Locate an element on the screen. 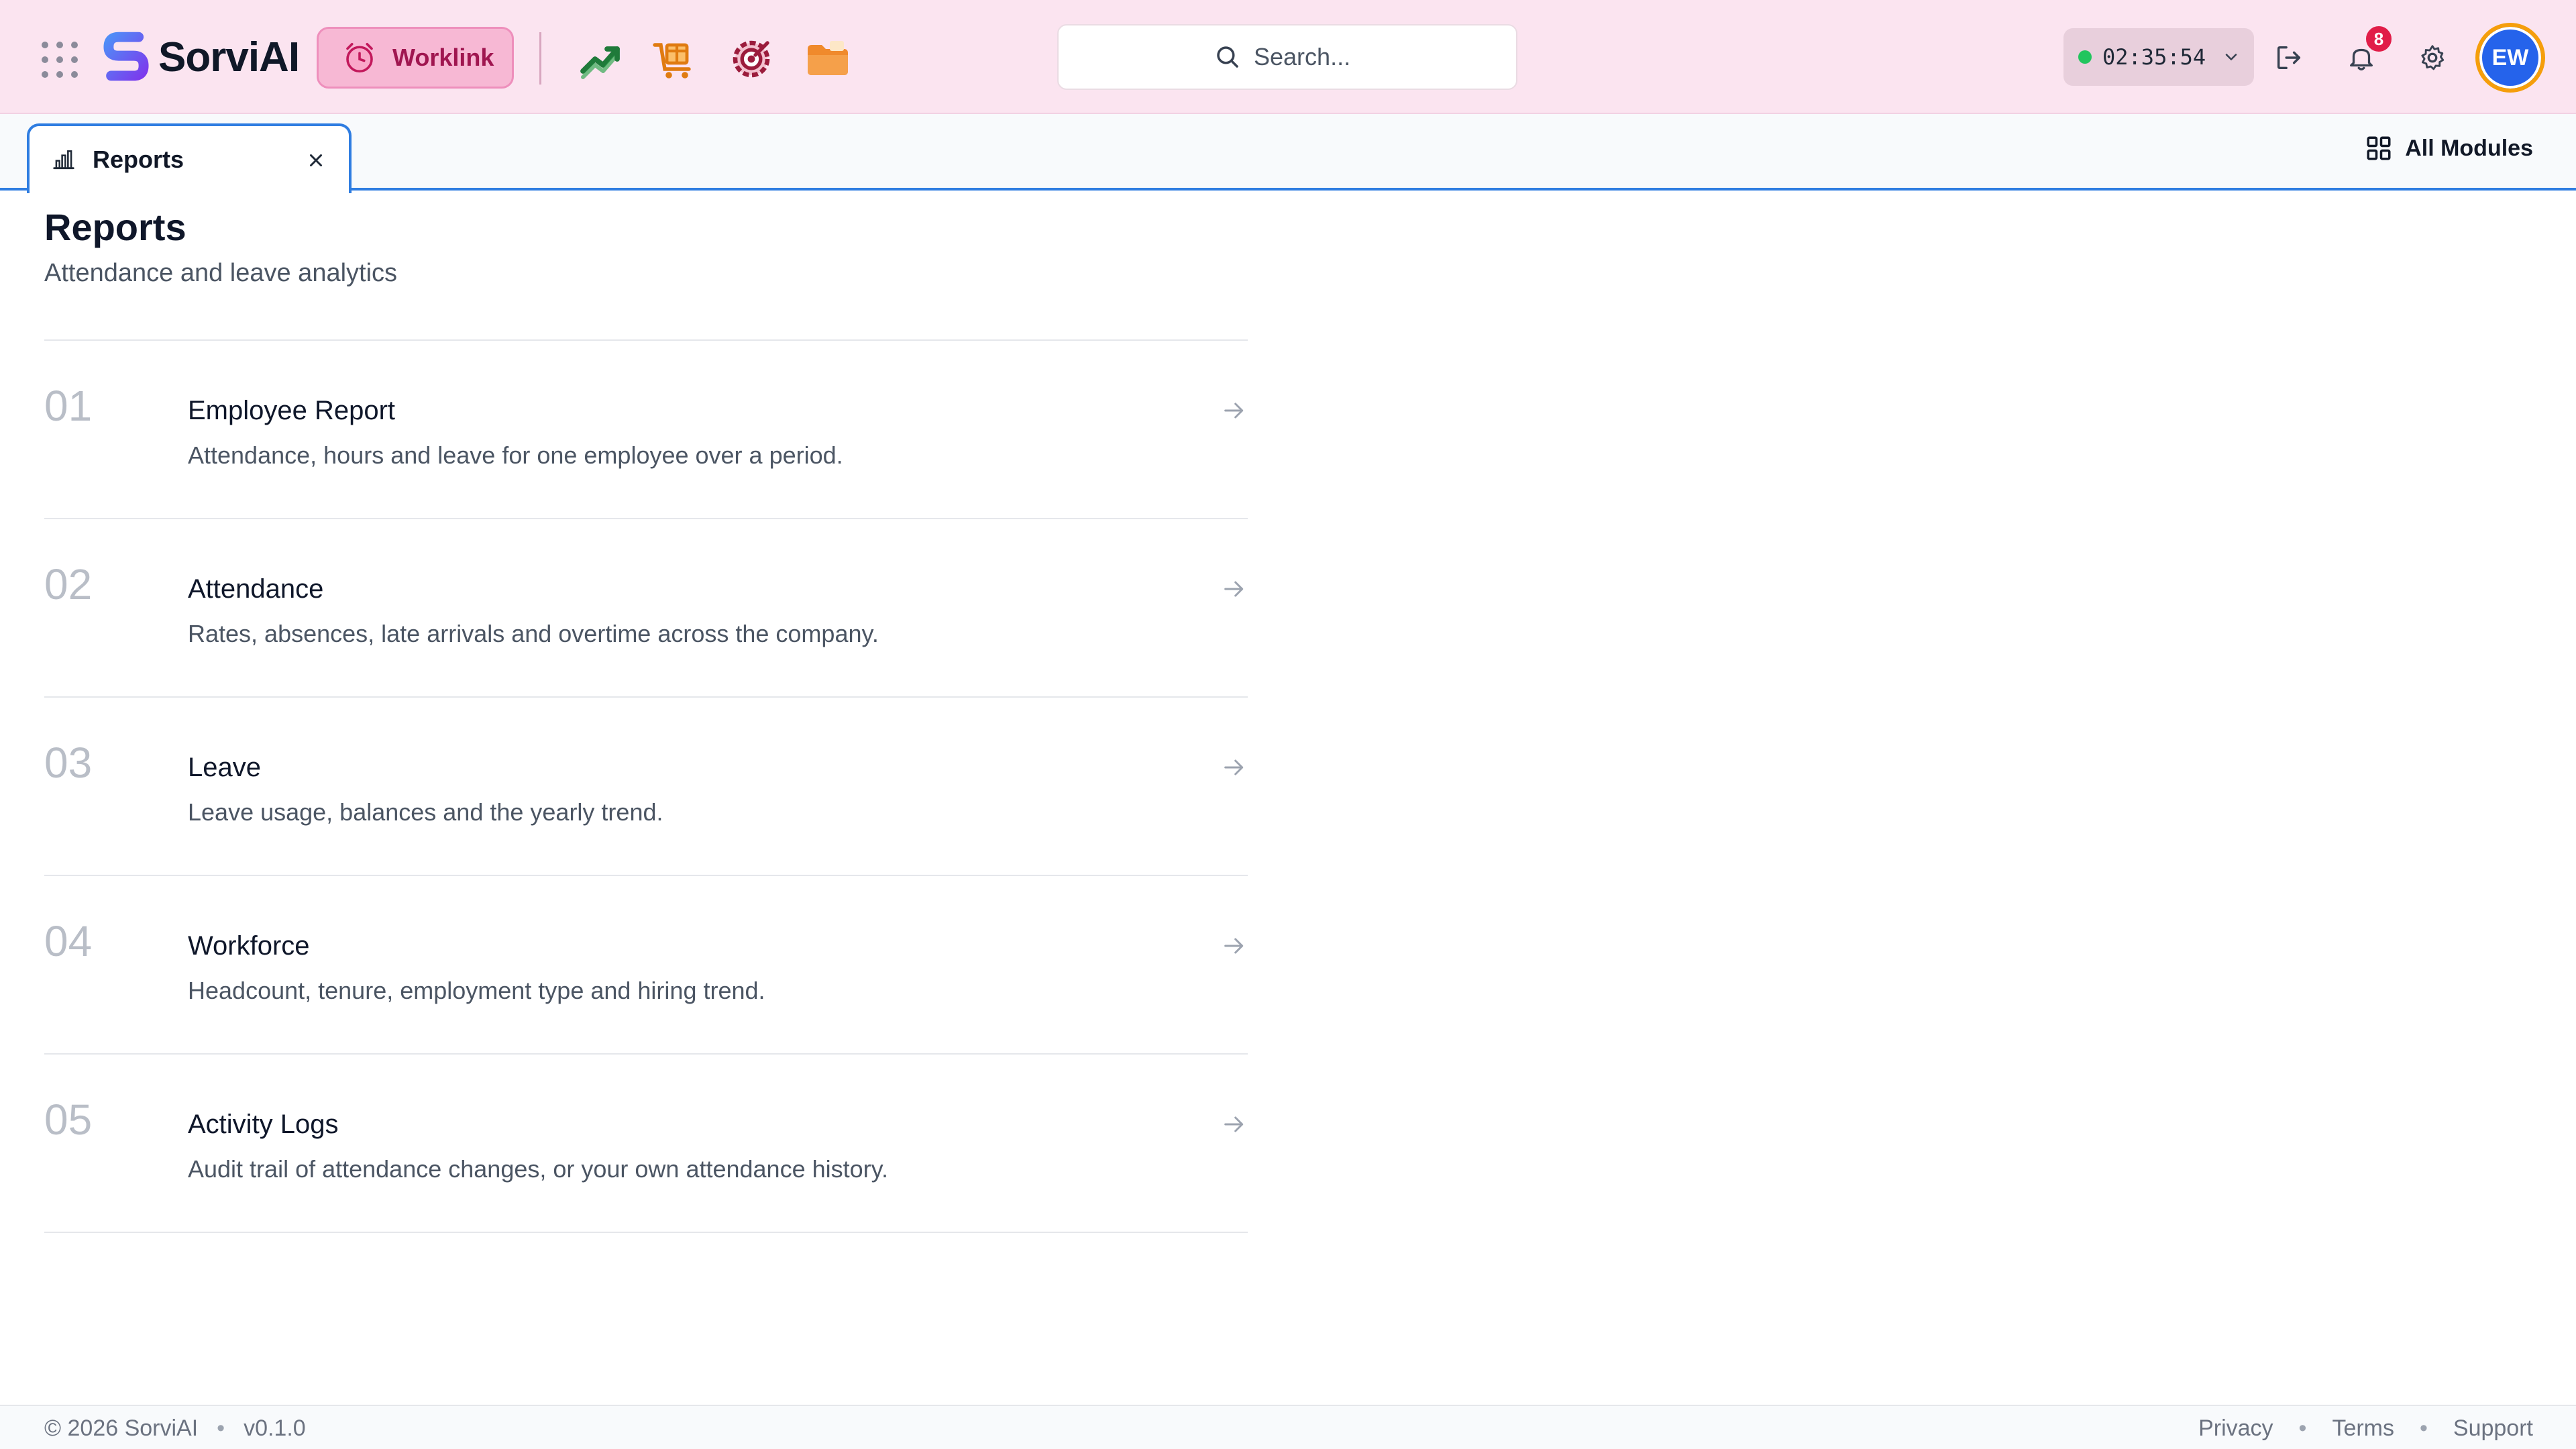  grid-icon is located at coordinates (2379, 148).